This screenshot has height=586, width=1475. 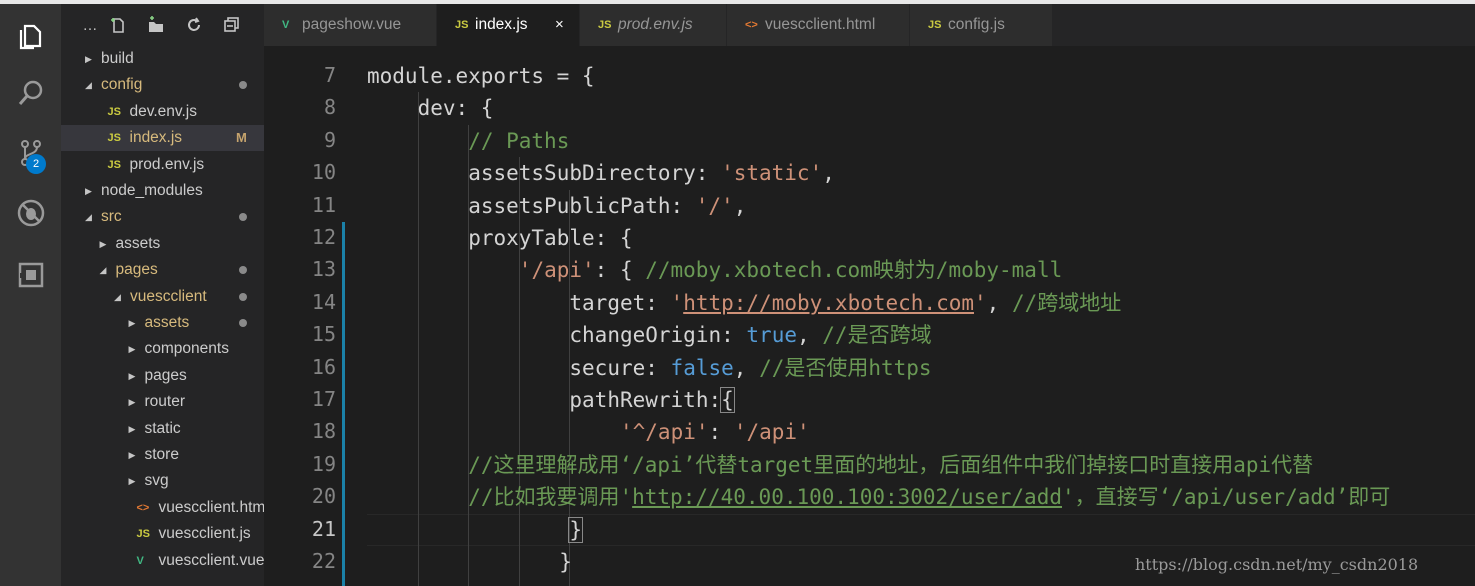 I want to click on extensions-icon, so click(x=31, y=275).